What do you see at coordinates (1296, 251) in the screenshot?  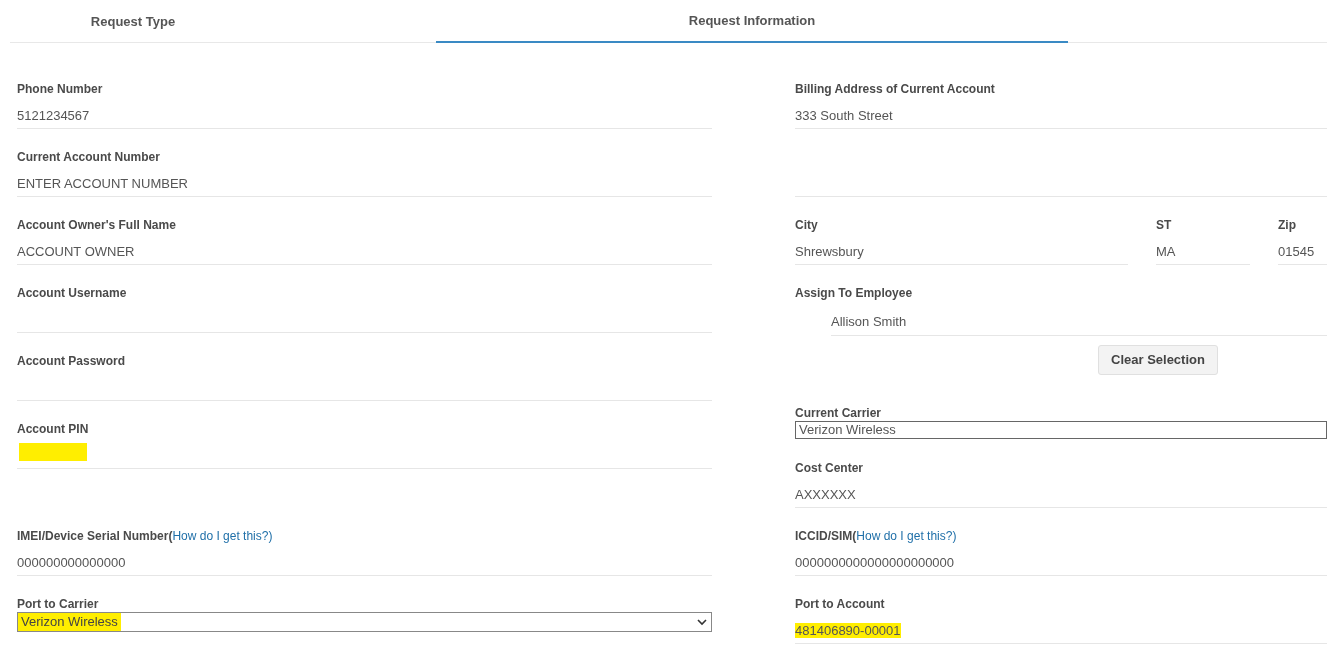 I see `field-value: 01545` at bounding box center [1296, 251].